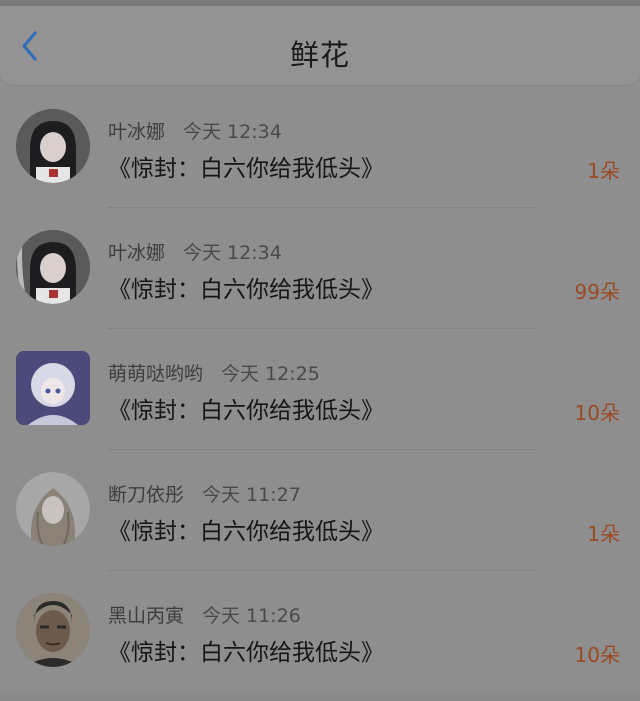 The width and height of the screenshot is (640, 701). Describe the element at coordinates (146, 616) in the screenshot. I see `user-name: 黑山丙寅` at that location.